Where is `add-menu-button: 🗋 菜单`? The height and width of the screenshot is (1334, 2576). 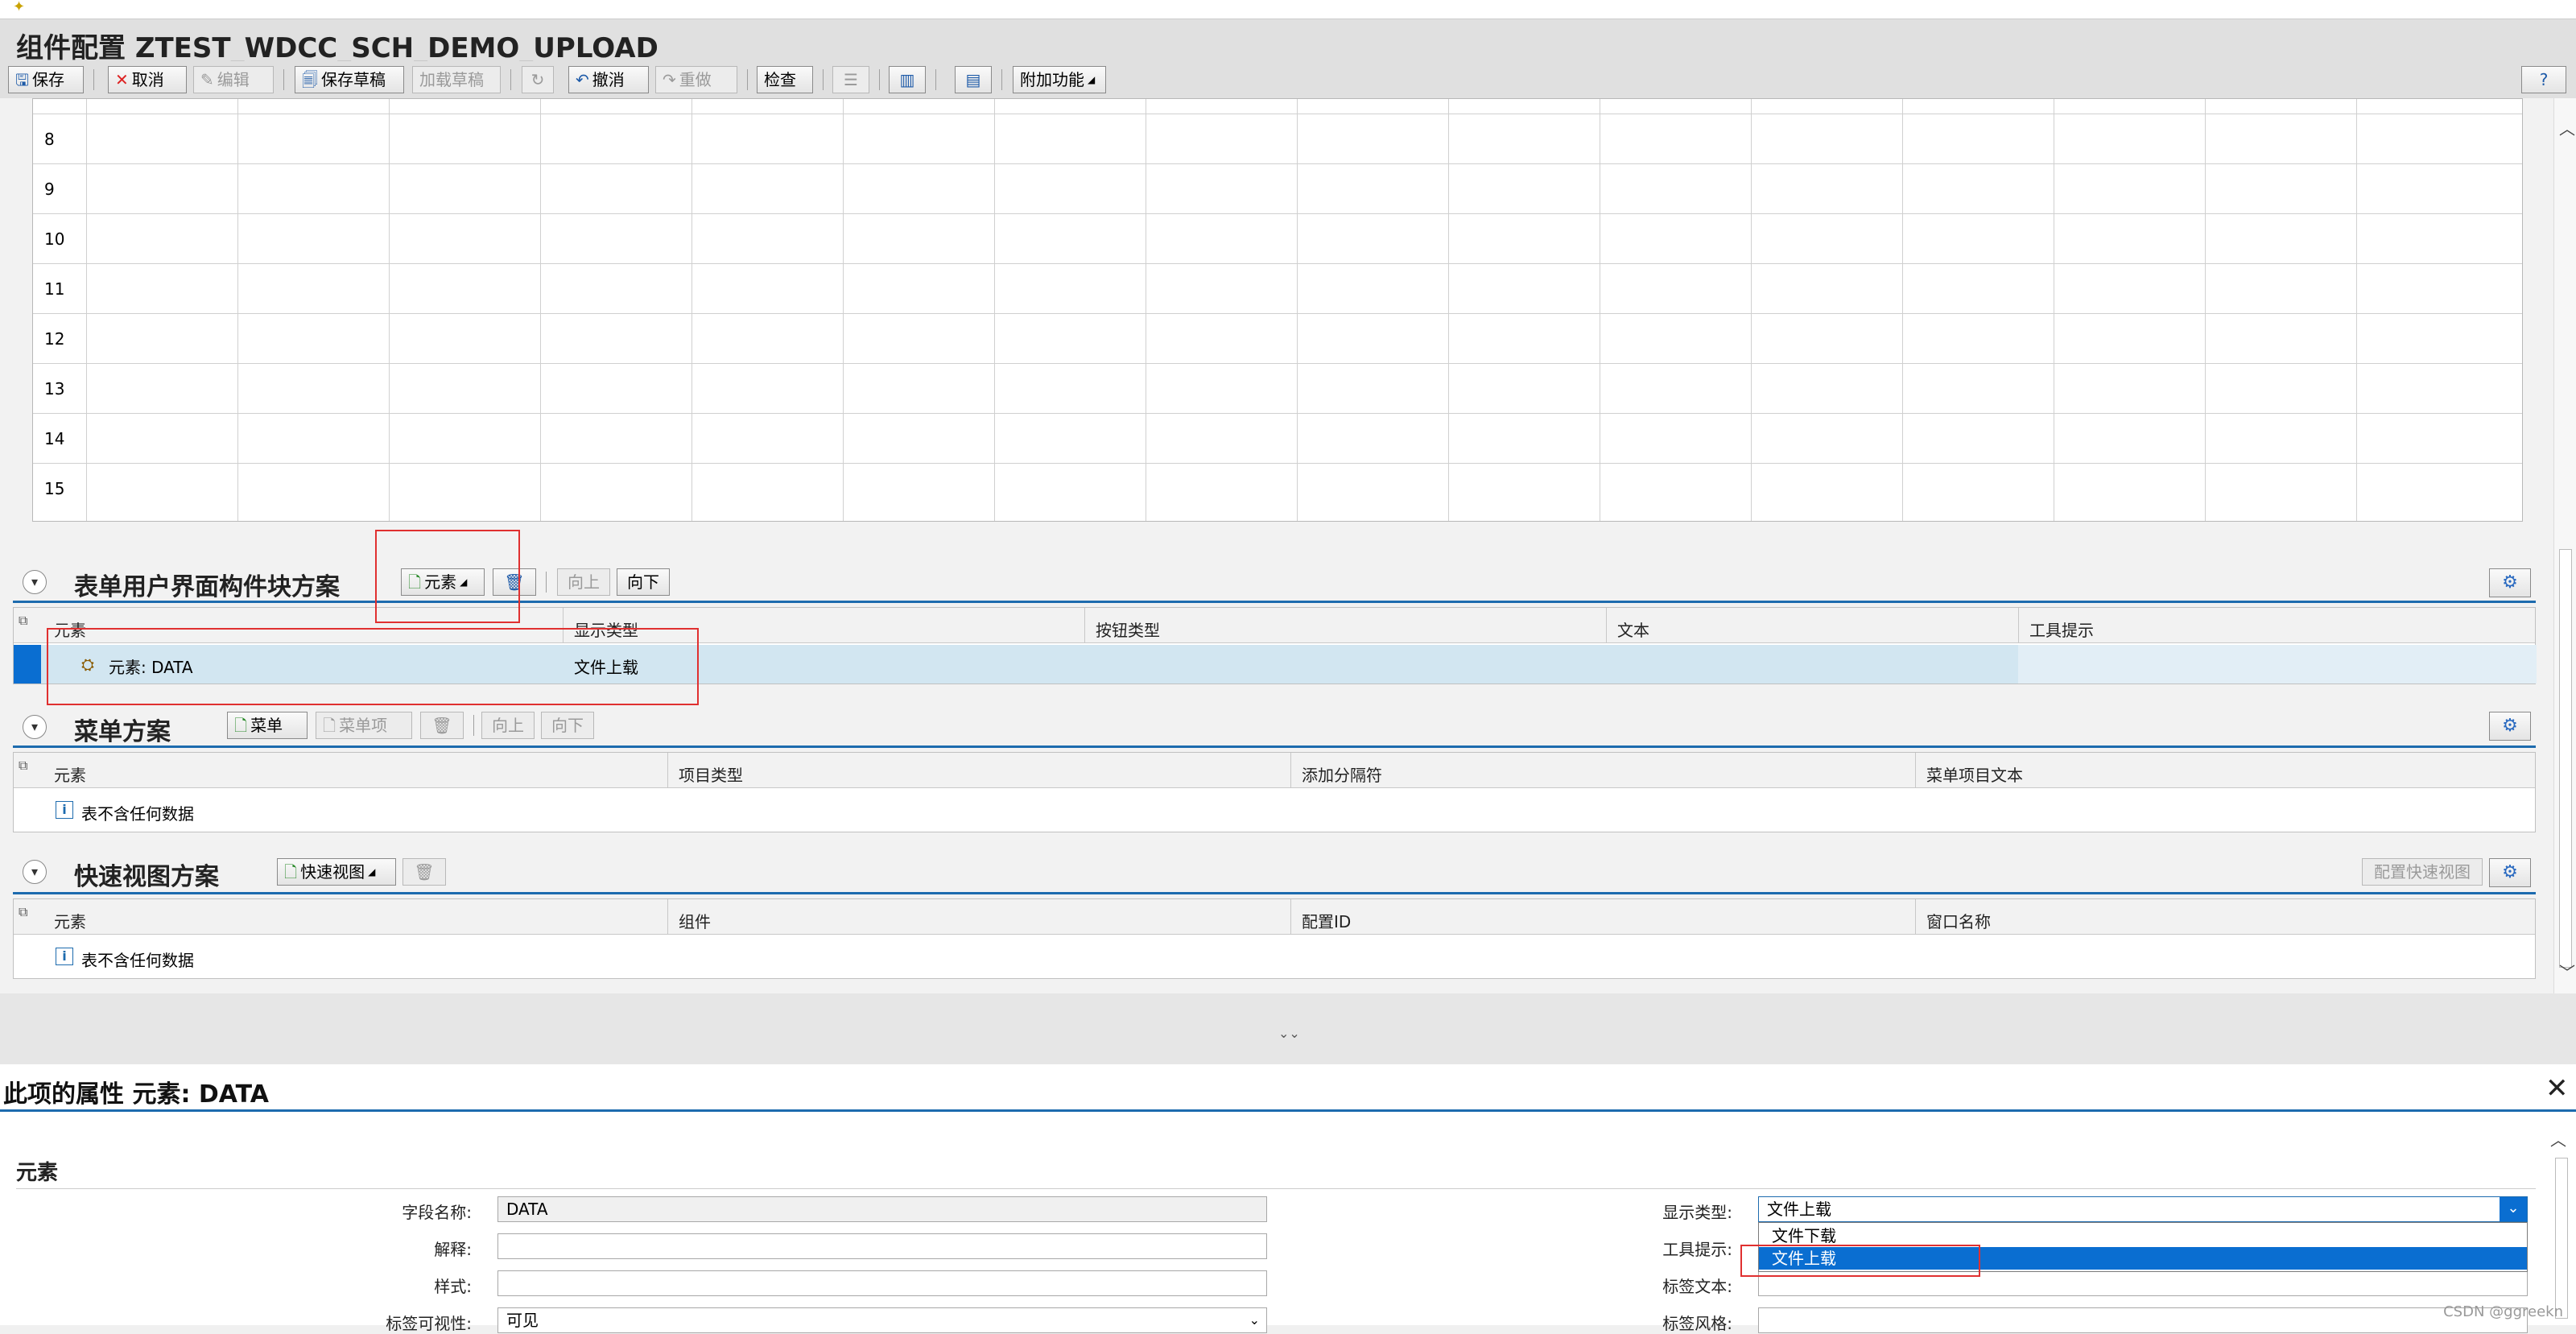 add-menu-button: 🗋 菜单 is located at coordinates (267, 725).